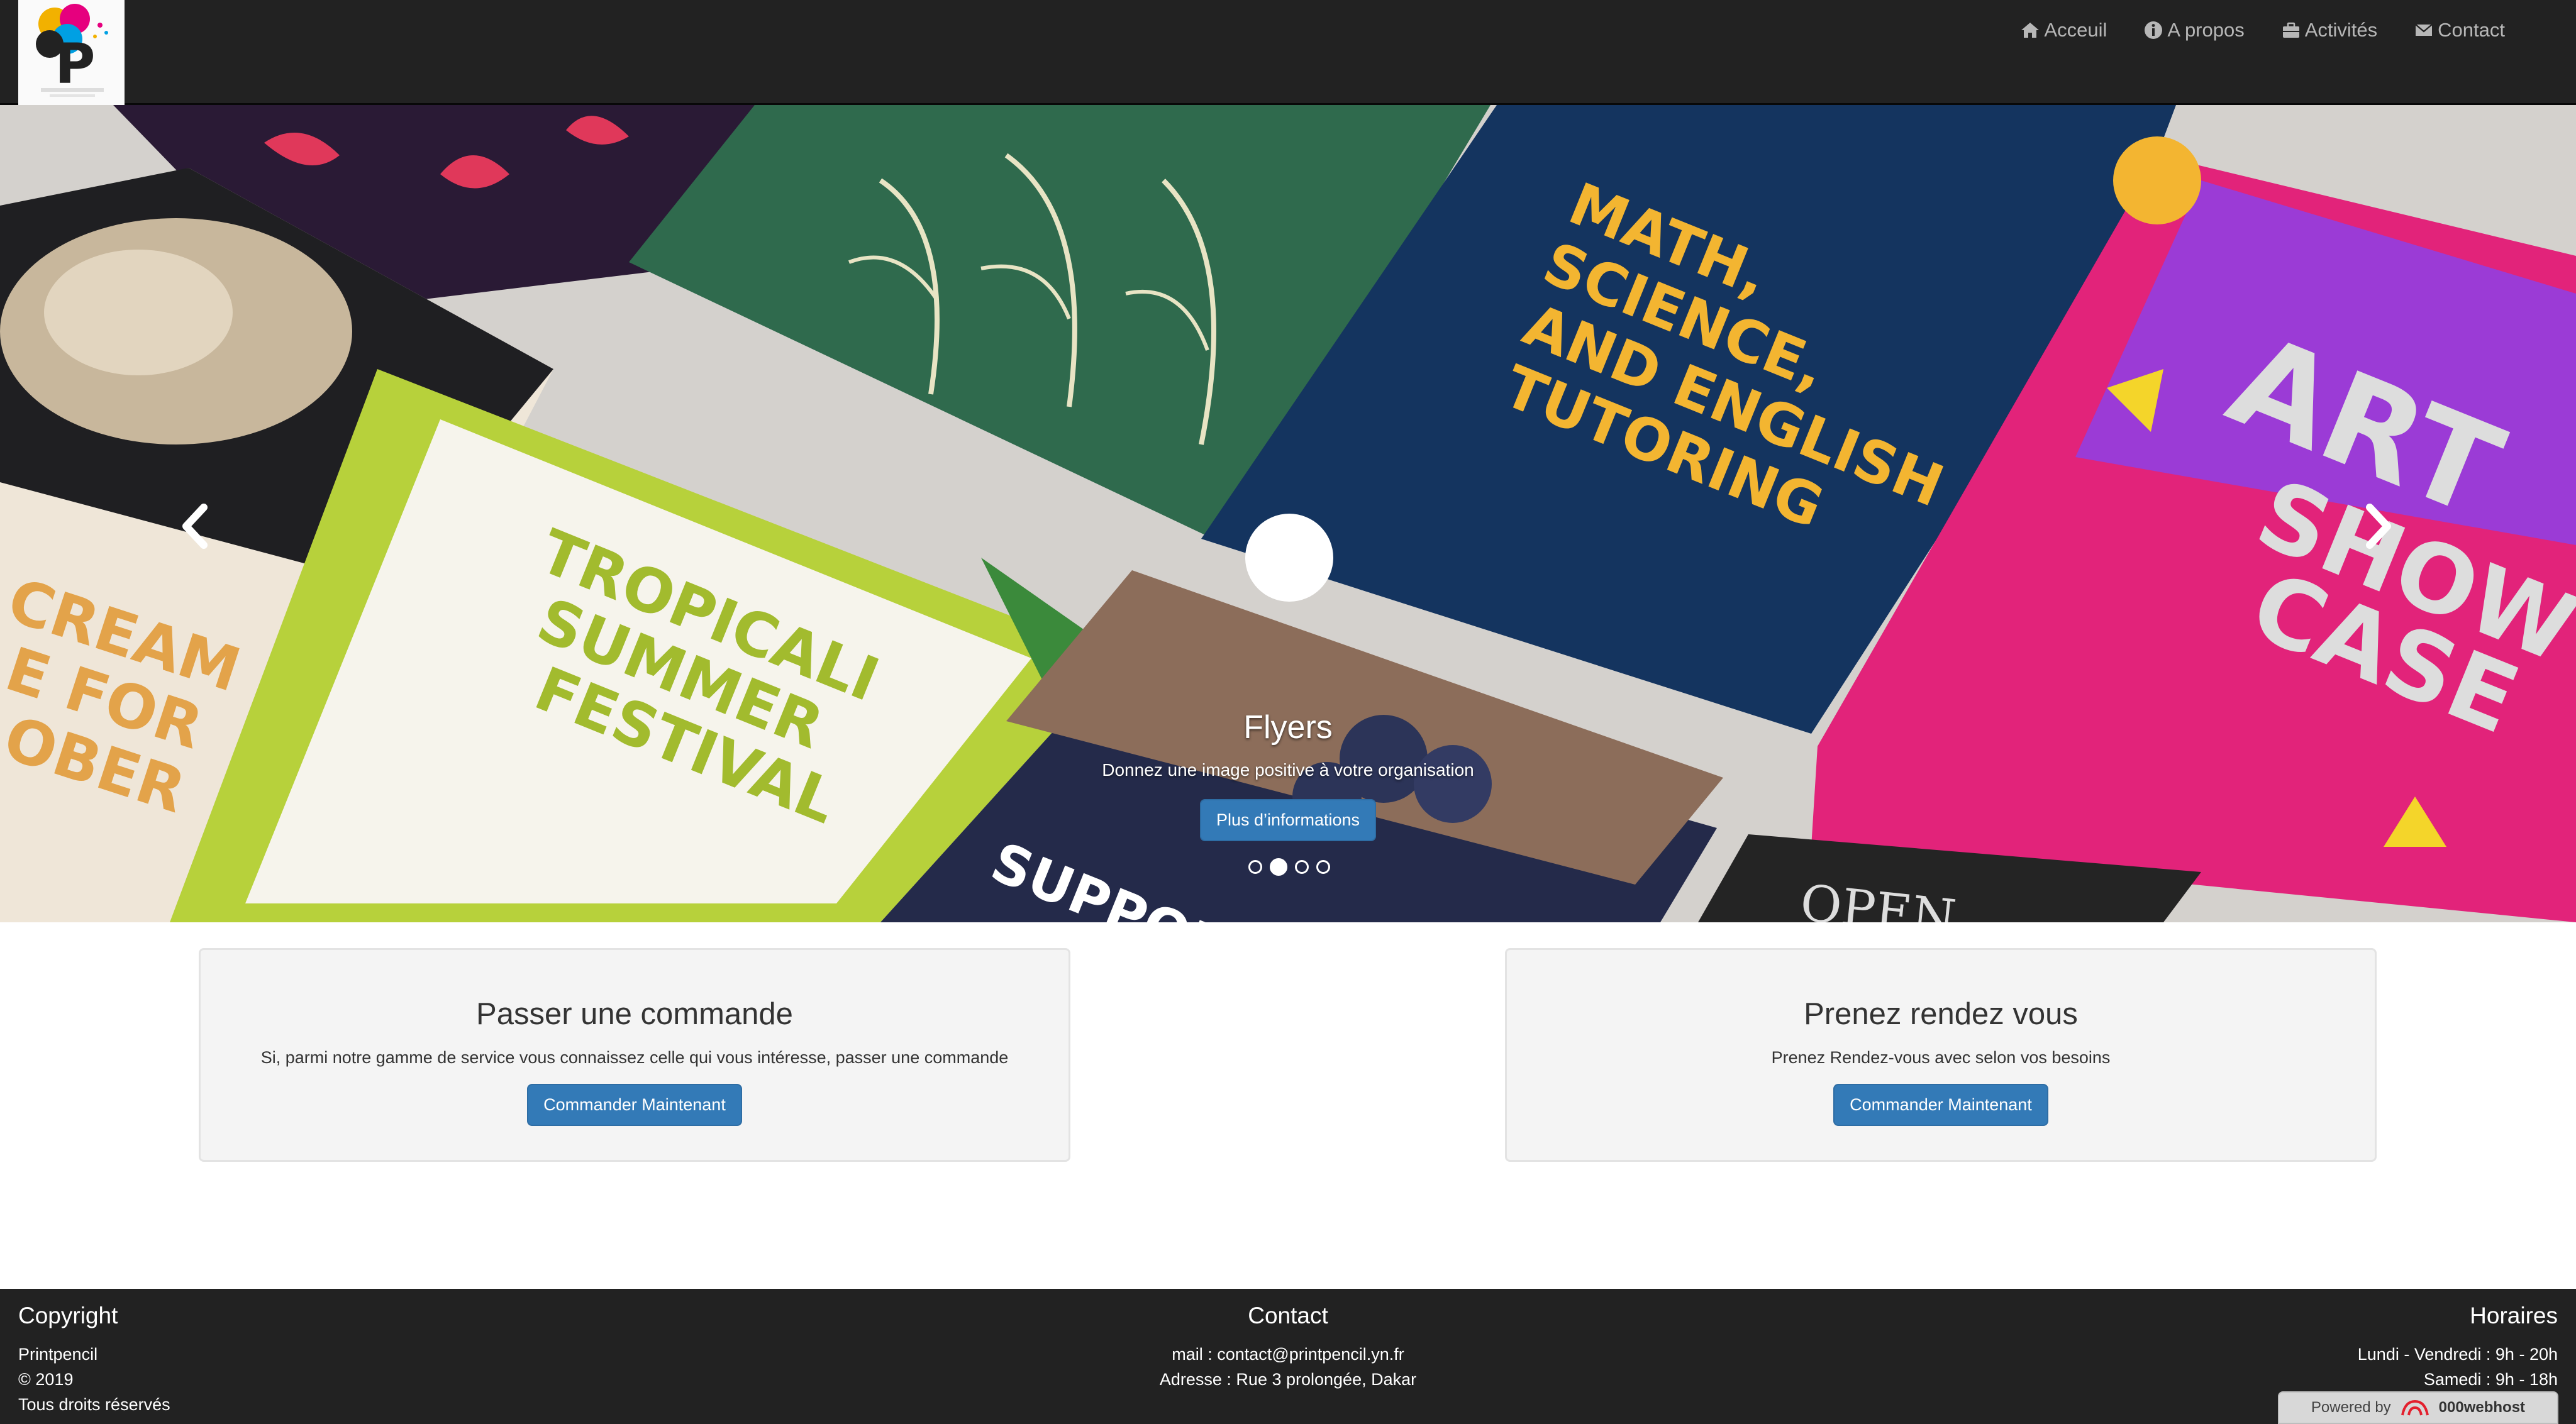 Image resolution: width=2576 pixels, height=1424 pixels. Describe the element at coordinates (2482, 1407) in the screenshot. I see `badge-brand: 000webhost` at that location.